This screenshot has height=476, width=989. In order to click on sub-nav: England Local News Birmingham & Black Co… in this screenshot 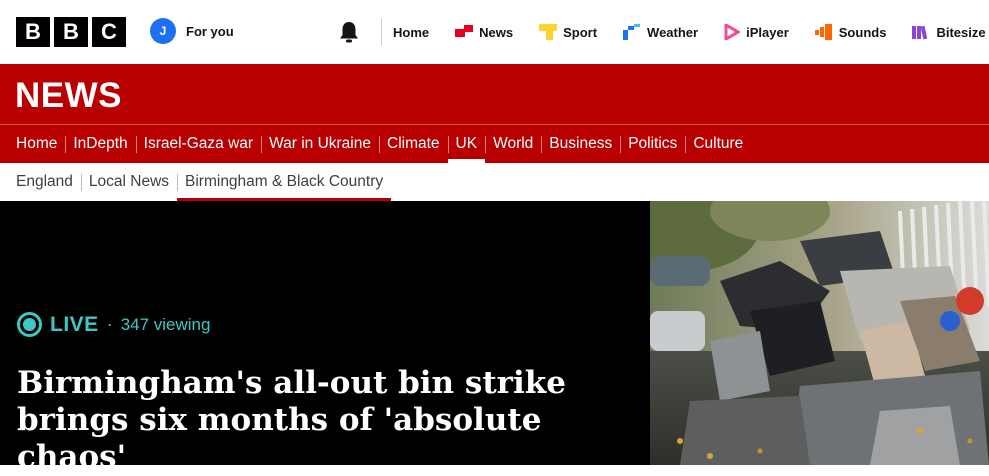, I will do `click(494, 182)`.